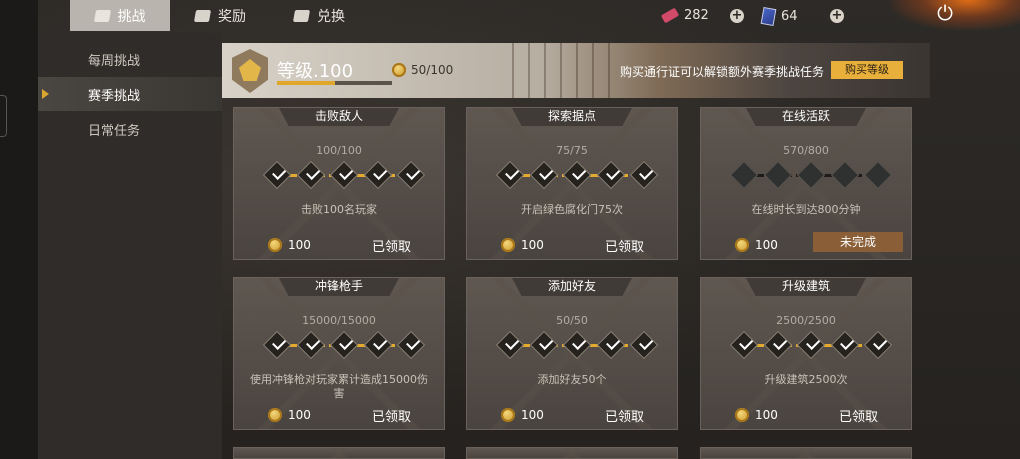 Image resolution: width=1020 pixels, height=459 pixels. I want to click on sidebar-item-daily: 日常任务, so click(130, 129).